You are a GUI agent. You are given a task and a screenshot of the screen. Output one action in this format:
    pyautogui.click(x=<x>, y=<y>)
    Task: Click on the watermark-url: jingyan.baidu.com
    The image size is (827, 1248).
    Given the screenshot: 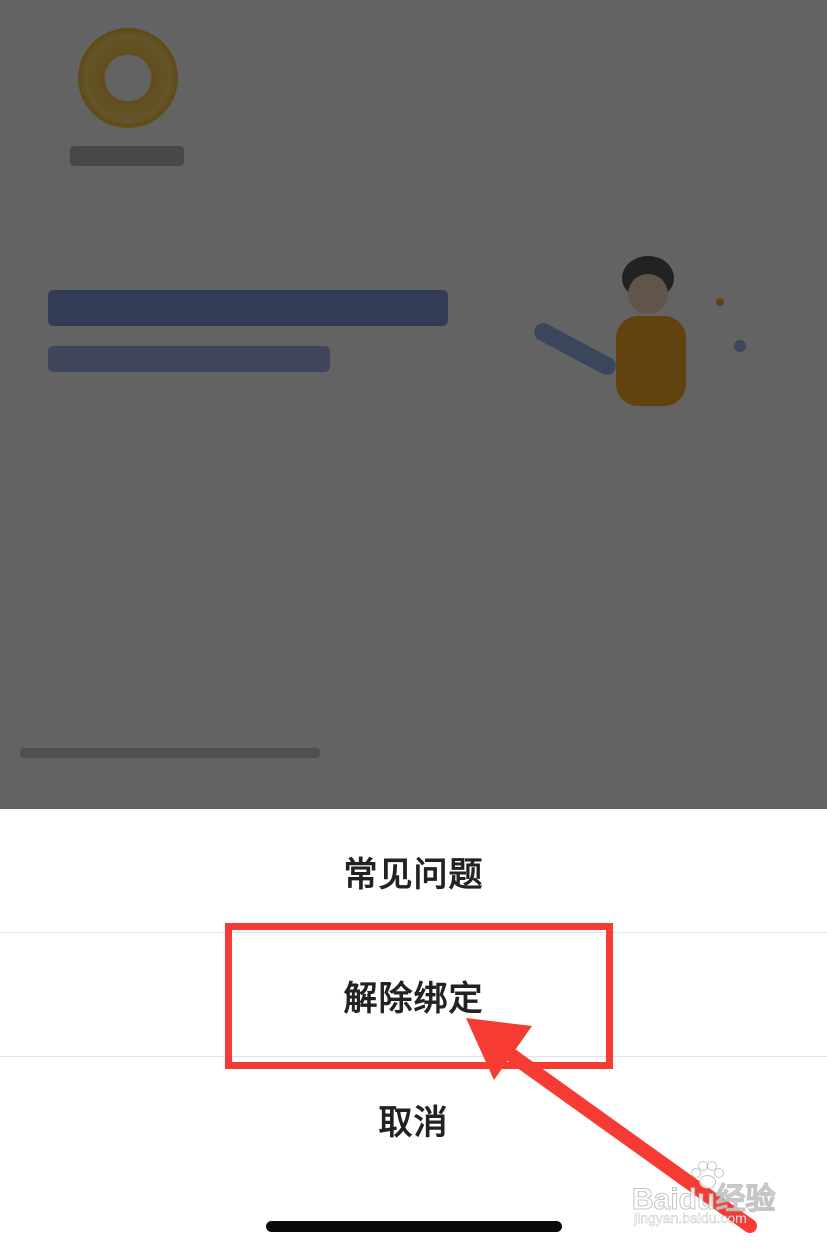 What is the action you would take?
    pyautogui.click(x=690, y=1218)
    